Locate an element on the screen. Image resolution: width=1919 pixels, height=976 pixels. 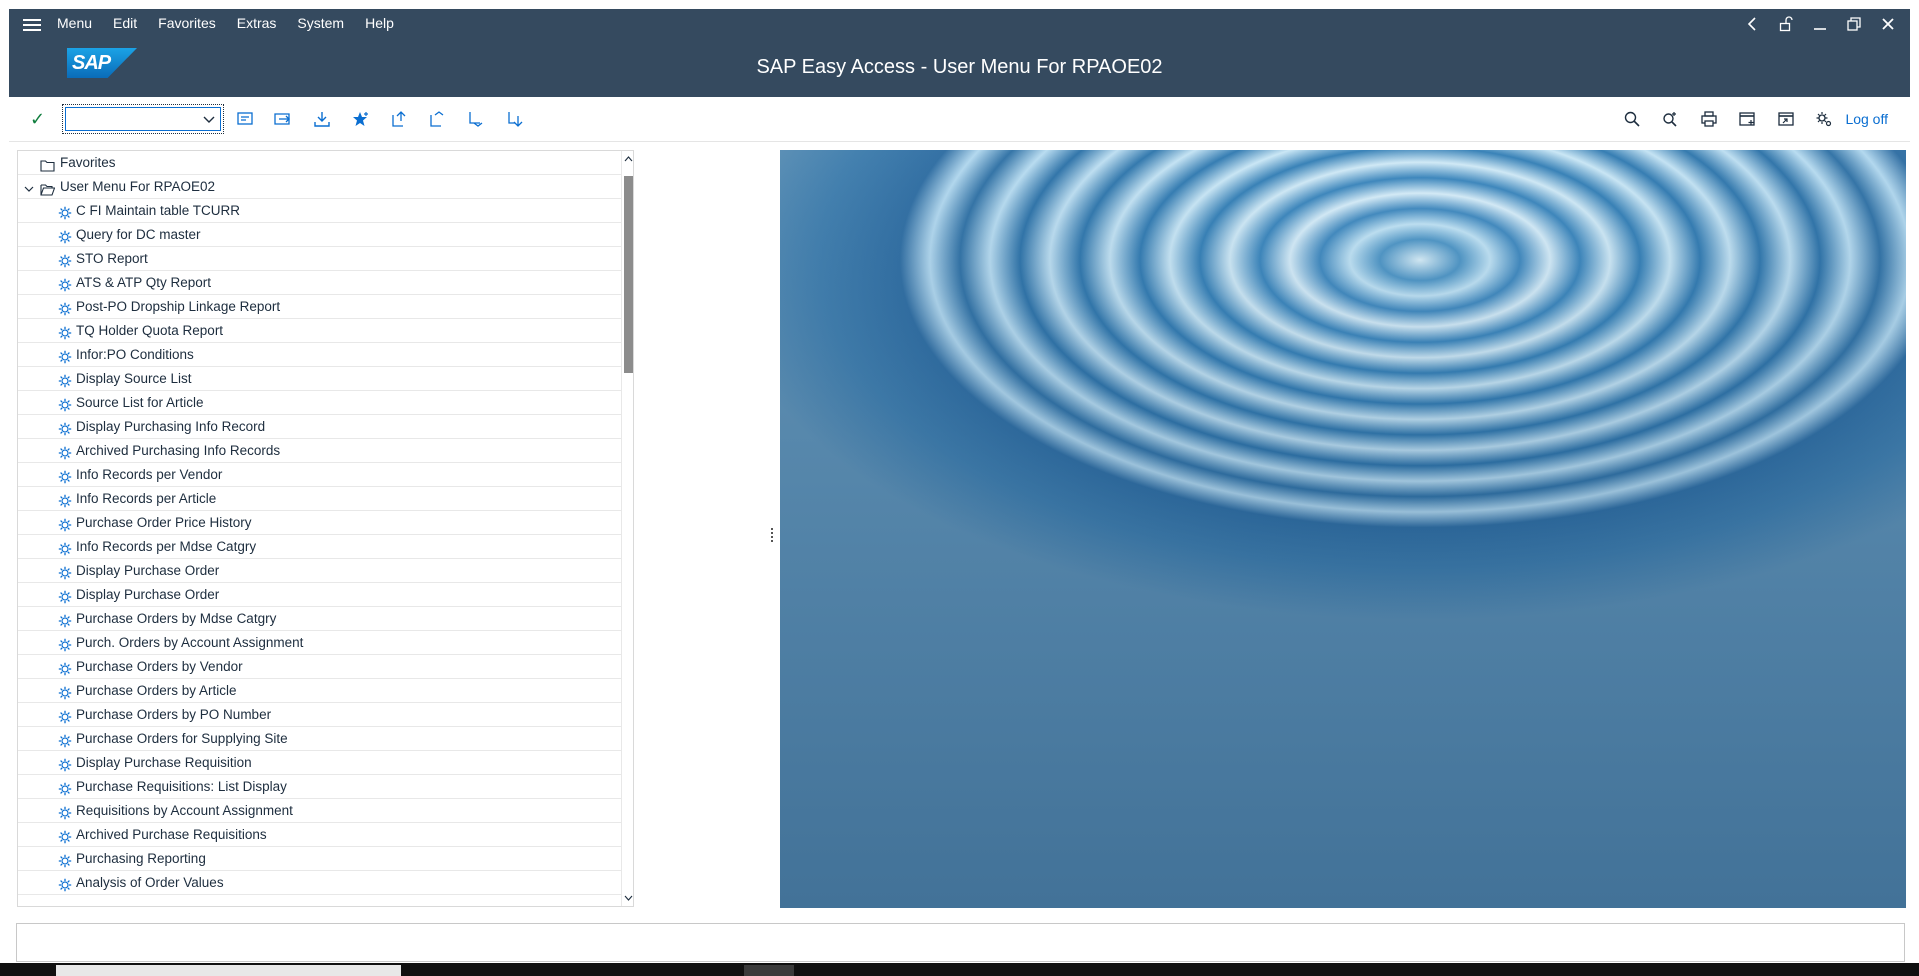
tree-item-label: Query for DC master is located at coordinates (138, 234).